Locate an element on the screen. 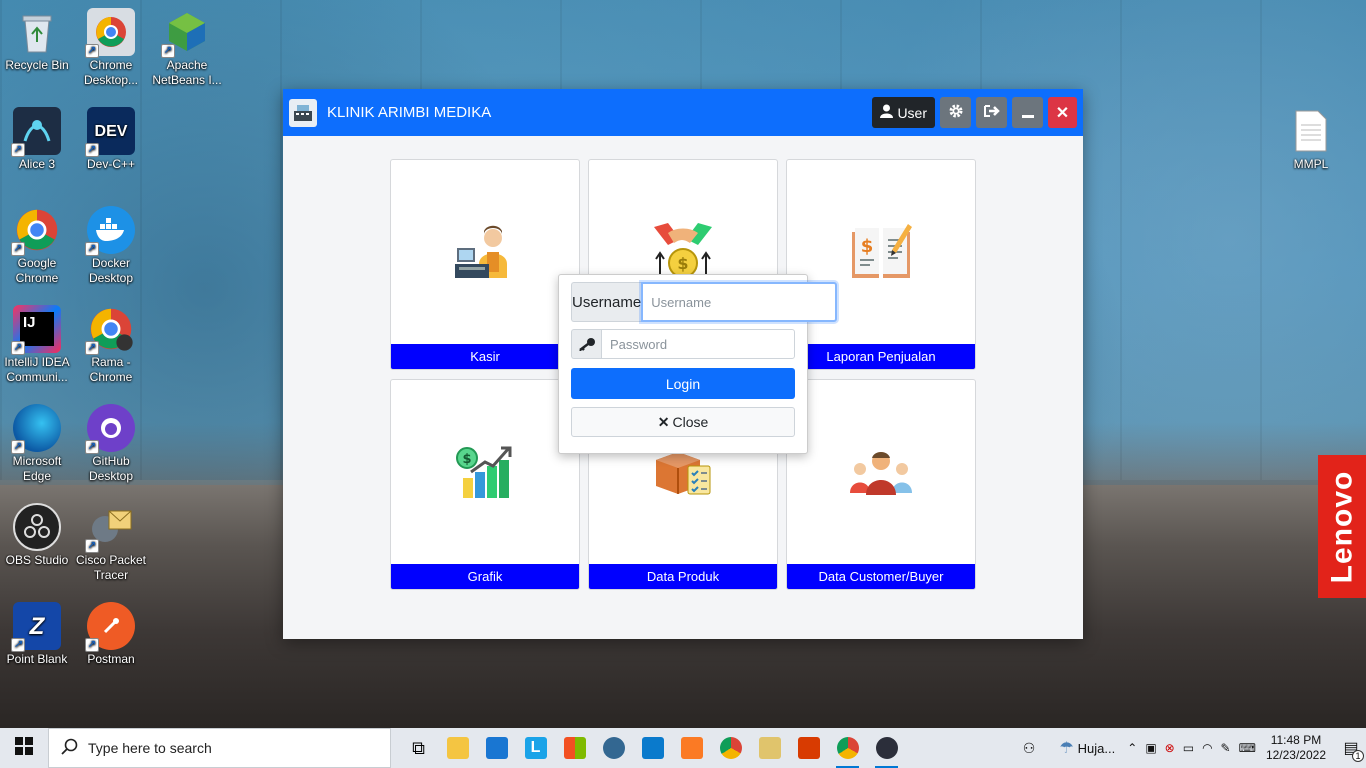 The width and height of the screenshot is (1366, 768). keyboard-icon: ⌨ is located at coordinates (1247, 748).